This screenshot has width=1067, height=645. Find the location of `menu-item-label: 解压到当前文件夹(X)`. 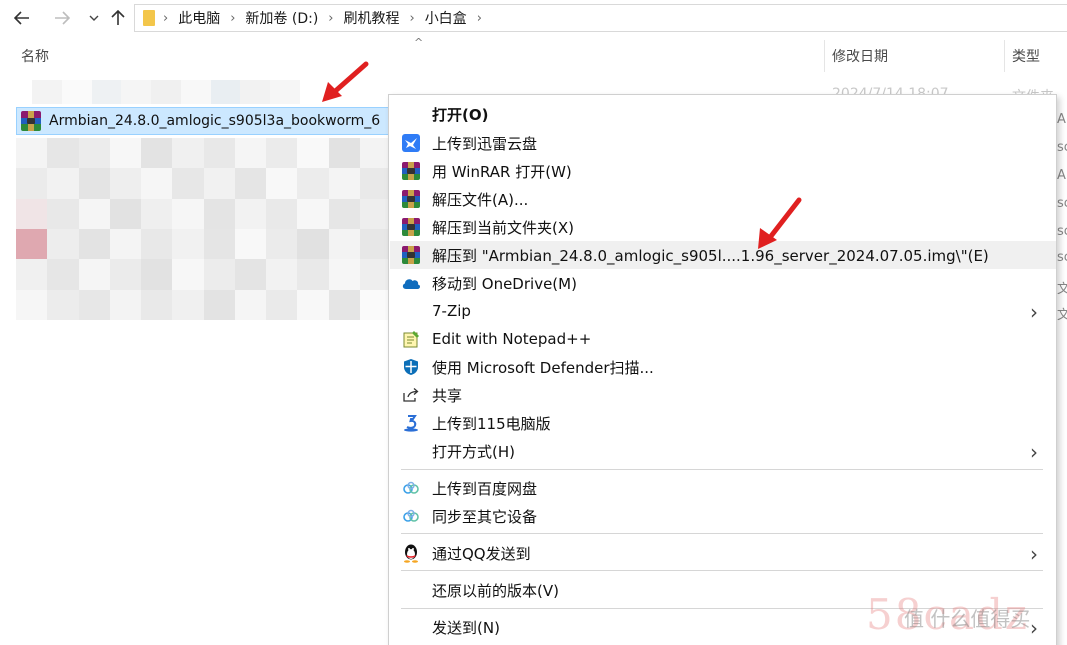

menu-item-label: 解压到当前文件夹(X) is located at coordinates (503, 227).